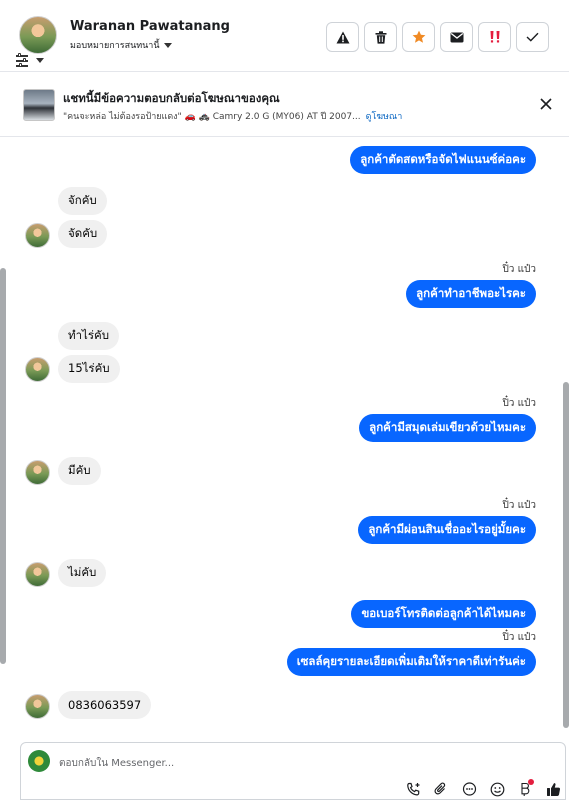  Describe the element at coordinates (105, 705) in the screenshot. I see `incoming-message: 0836063597` at that location.